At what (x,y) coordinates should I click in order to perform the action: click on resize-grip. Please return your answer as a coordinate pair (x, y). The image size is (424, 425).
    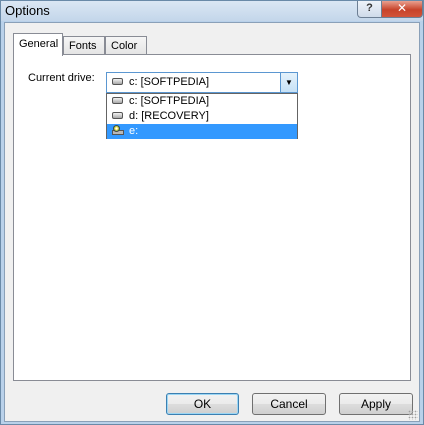
    Looking at the image, I should click on (413, 415).